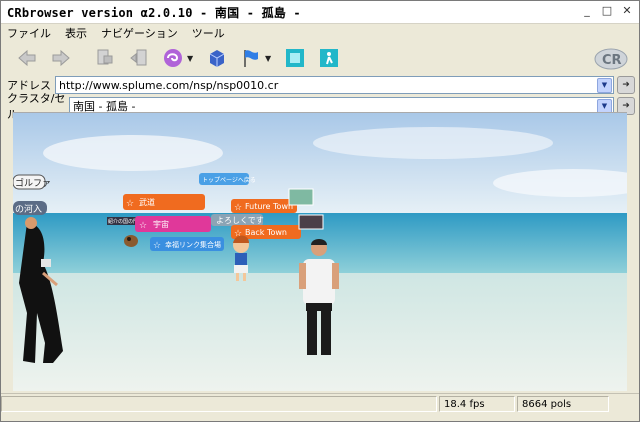 The width and height of the screenshot is (640, 422). Describe the element at coordinates (269, 206) in the screenshot. I see `sign-future-town-label: Future Town` at that location.